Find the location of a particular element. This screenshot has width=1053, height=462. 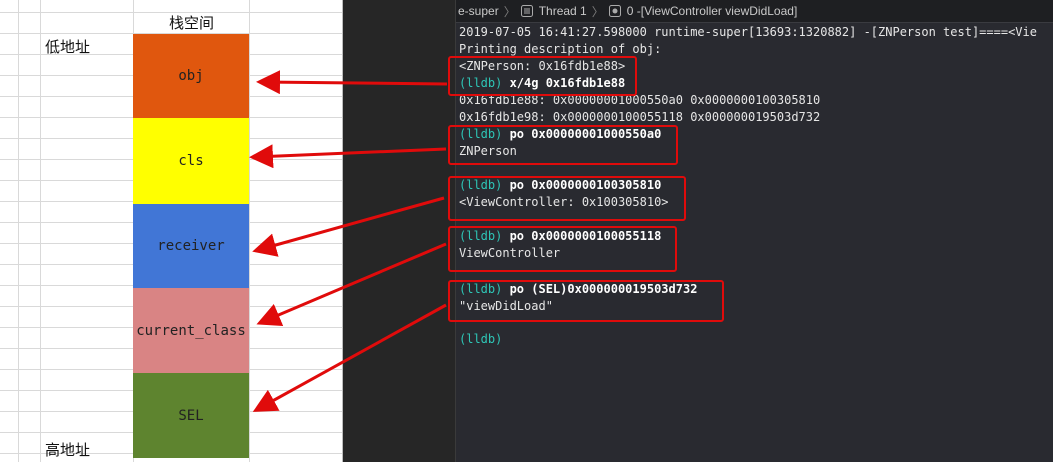

arrow-to-obj is located at coordinates (352, 82).